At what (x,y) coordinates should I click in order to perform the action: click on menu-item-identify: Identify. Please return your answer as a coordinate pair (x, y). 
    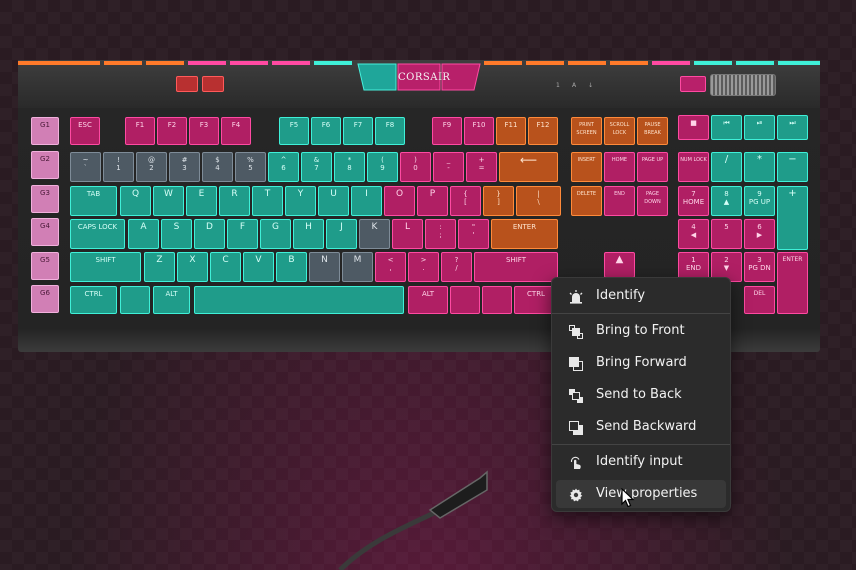
    Looking at the image, I should click on (641, 296).